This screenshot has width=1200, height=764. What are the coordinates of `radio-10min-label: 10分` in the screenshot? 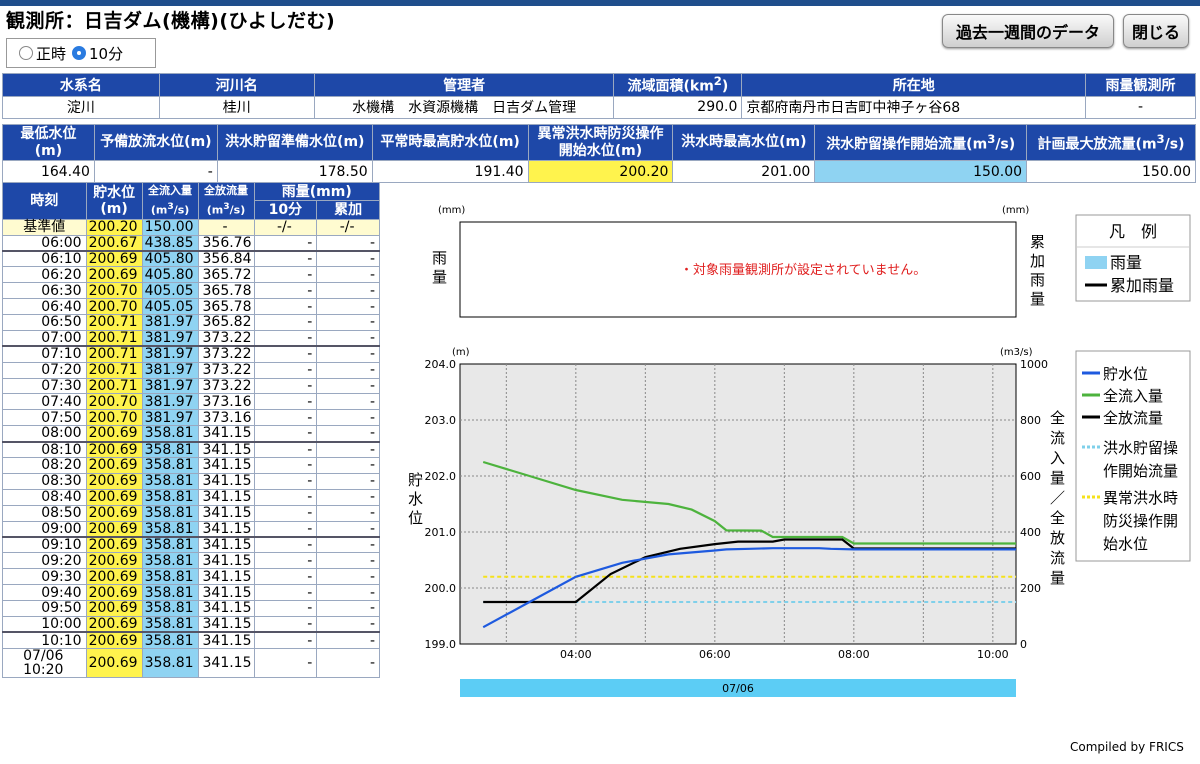 It's located at (106, 53).